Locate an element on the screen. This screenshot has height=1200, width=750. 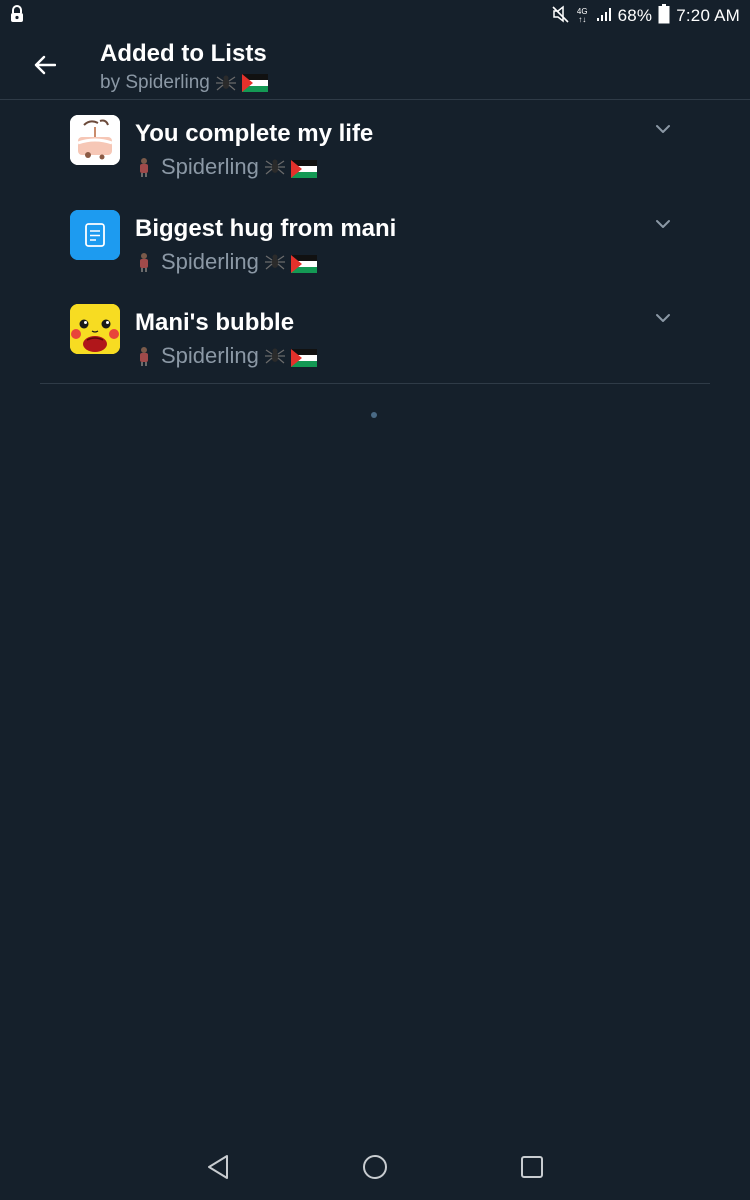
nav-home-button is located at coordinates (375, 1167).